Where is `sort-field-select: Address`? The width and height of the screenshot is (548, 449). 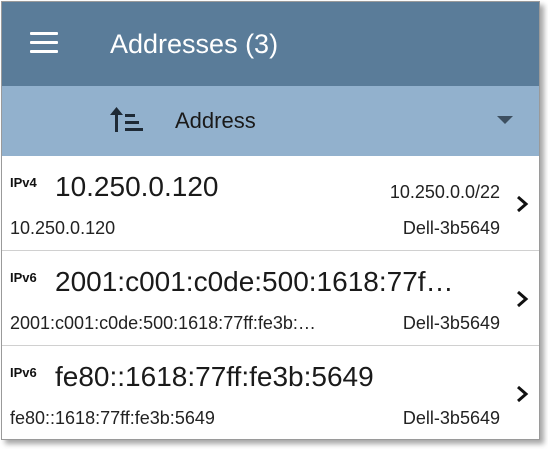
sort-field-select: Address is located at coordinates (215, 121).